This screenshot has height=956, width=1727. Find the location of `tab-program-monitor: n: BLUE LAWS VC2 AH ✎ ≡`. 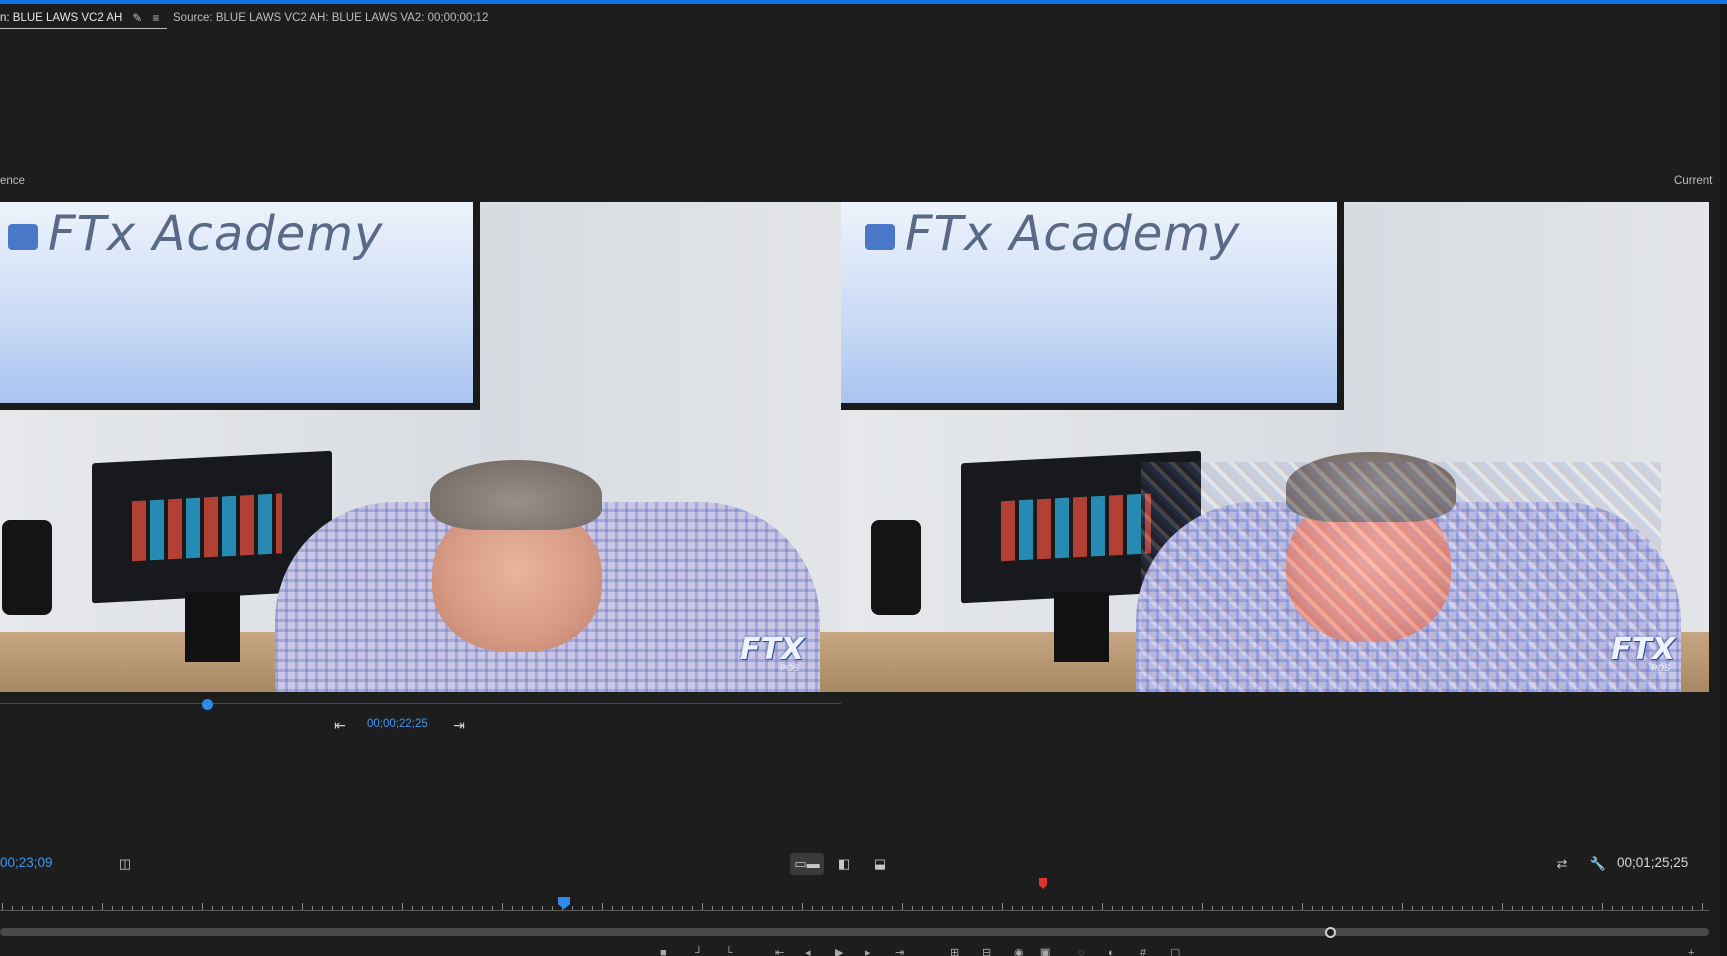

tab-program-monitor: n: BLUE LAWS VC2 AH ✎ ≡ is located at coordinates (84, 18).